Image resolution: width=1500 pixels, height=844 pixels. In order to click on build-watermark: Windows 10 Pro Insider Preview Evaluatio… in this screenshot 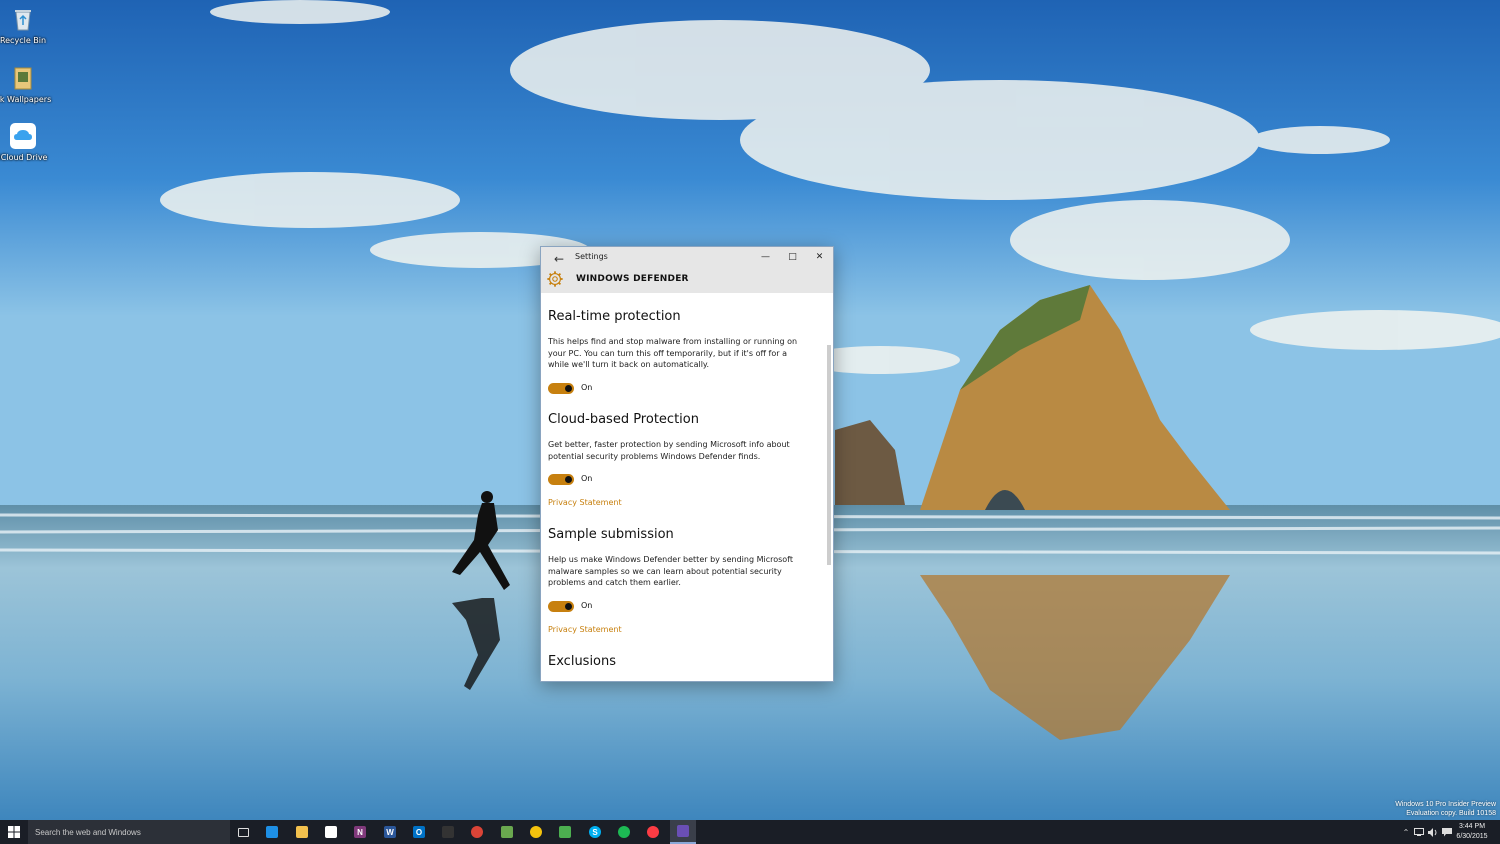, I will do `click(1445, 809)`.